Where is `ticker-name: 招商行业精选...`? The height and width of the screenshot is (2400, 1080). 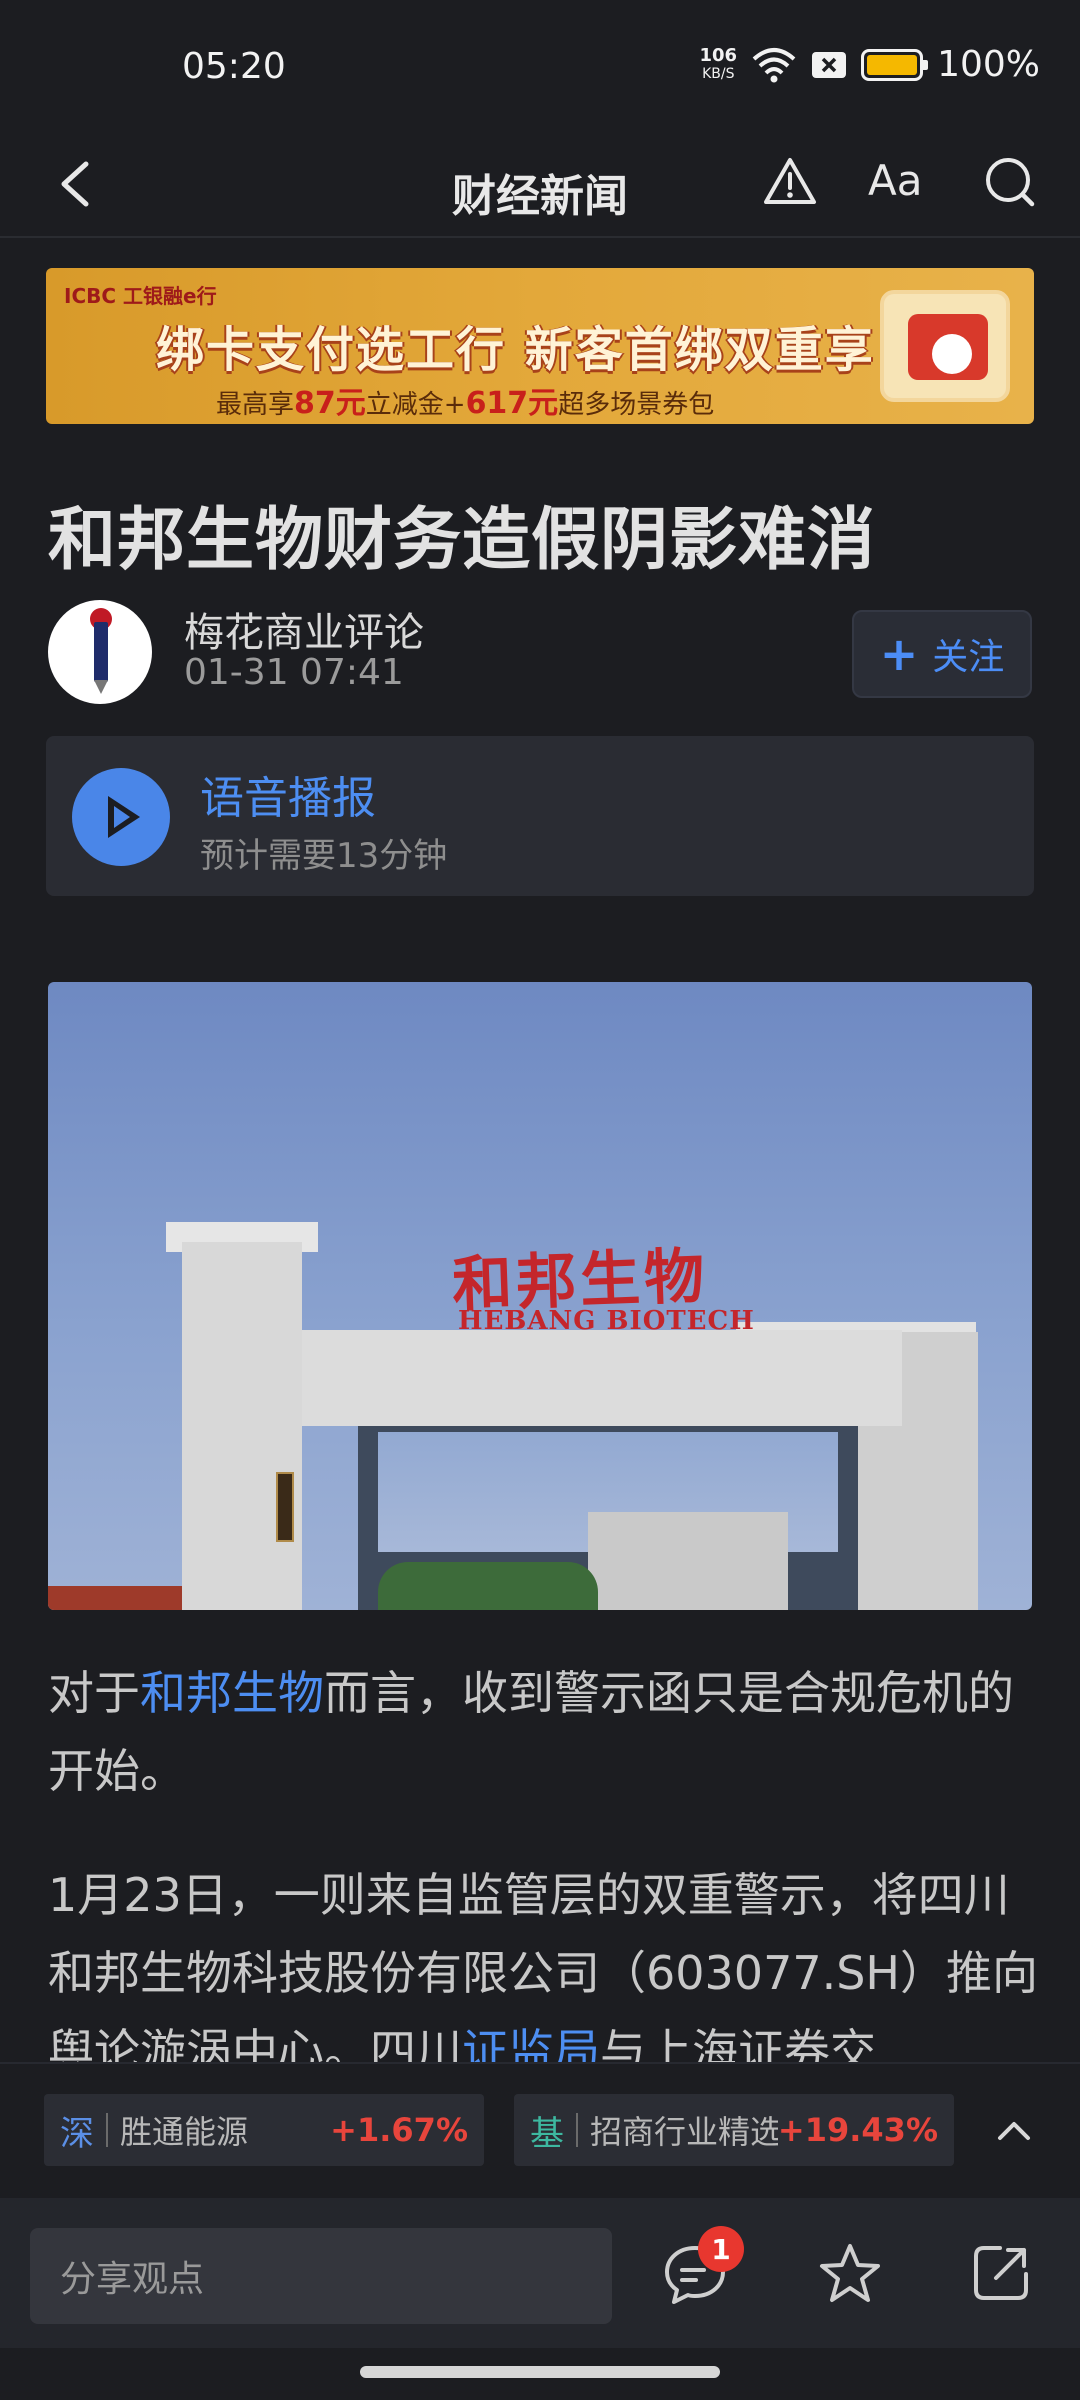
ticker-name: 招商行业精选... is located at coordinates (684, 2132).